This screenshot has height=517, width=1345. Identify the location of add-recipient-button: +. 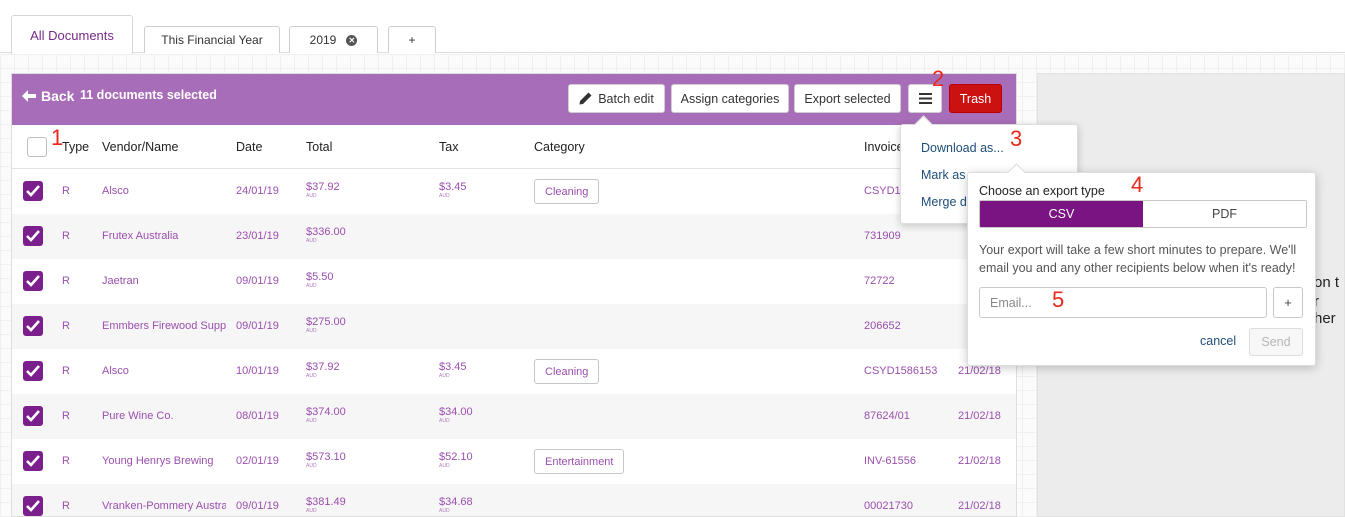
(1288, 302).